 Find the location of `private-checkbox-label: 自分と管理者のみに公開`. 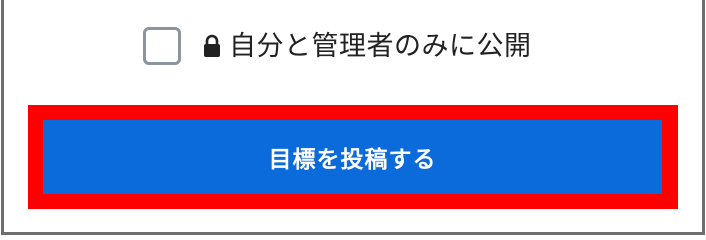

private-checkbox-label: 自分と管理者のみに公開 is located at coordinates (380, 46).